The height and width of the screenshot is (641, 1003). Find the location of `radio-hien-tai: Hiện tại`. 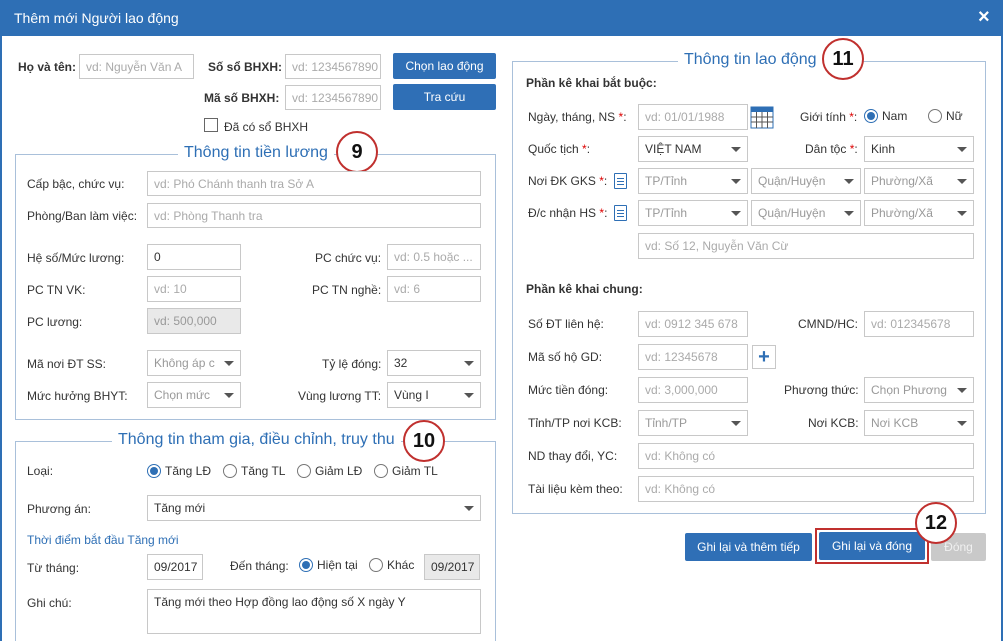

radio-hien-tai: Hiện tại is located at coordinates (328, 565).